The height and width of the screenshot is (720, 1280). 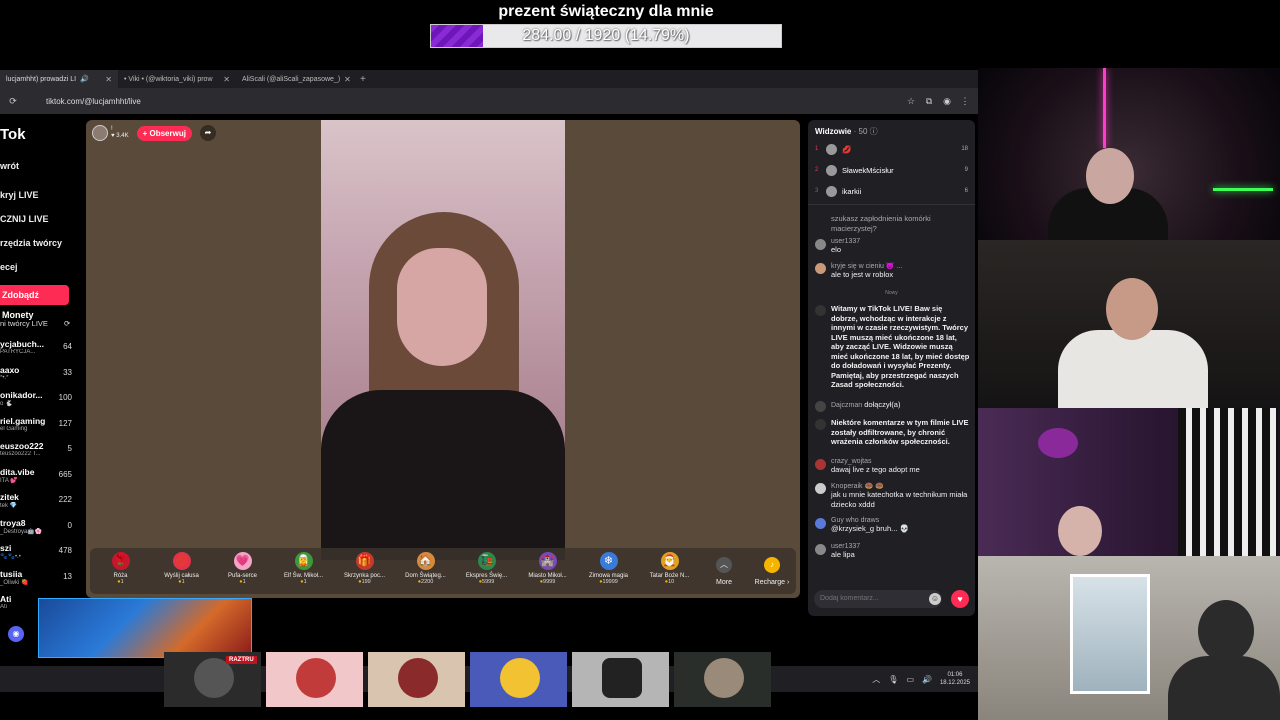 I want to click on nav-start-live: CZNIJ LIVE, so click(x=24, y=219).